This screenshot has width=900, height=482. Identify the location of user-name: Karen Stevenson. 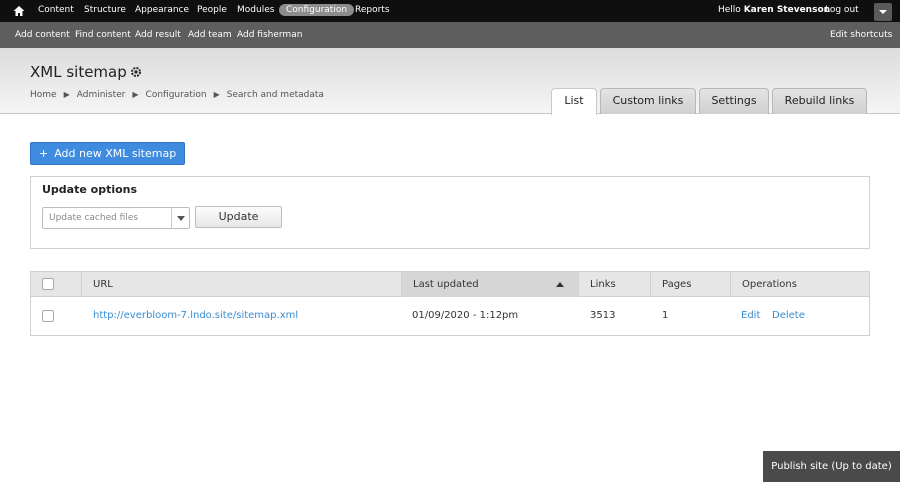
(787, 10).